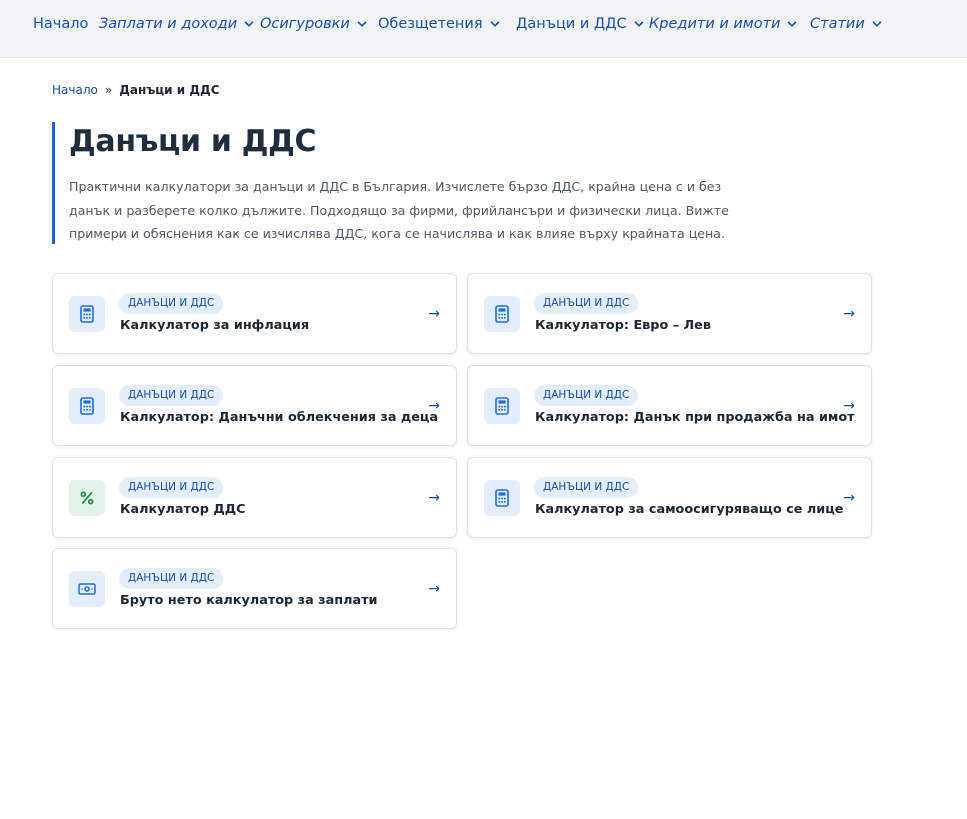  Describe the element at coordinates (87, 498) in the screenshot. I see `percent-icon` at that location.